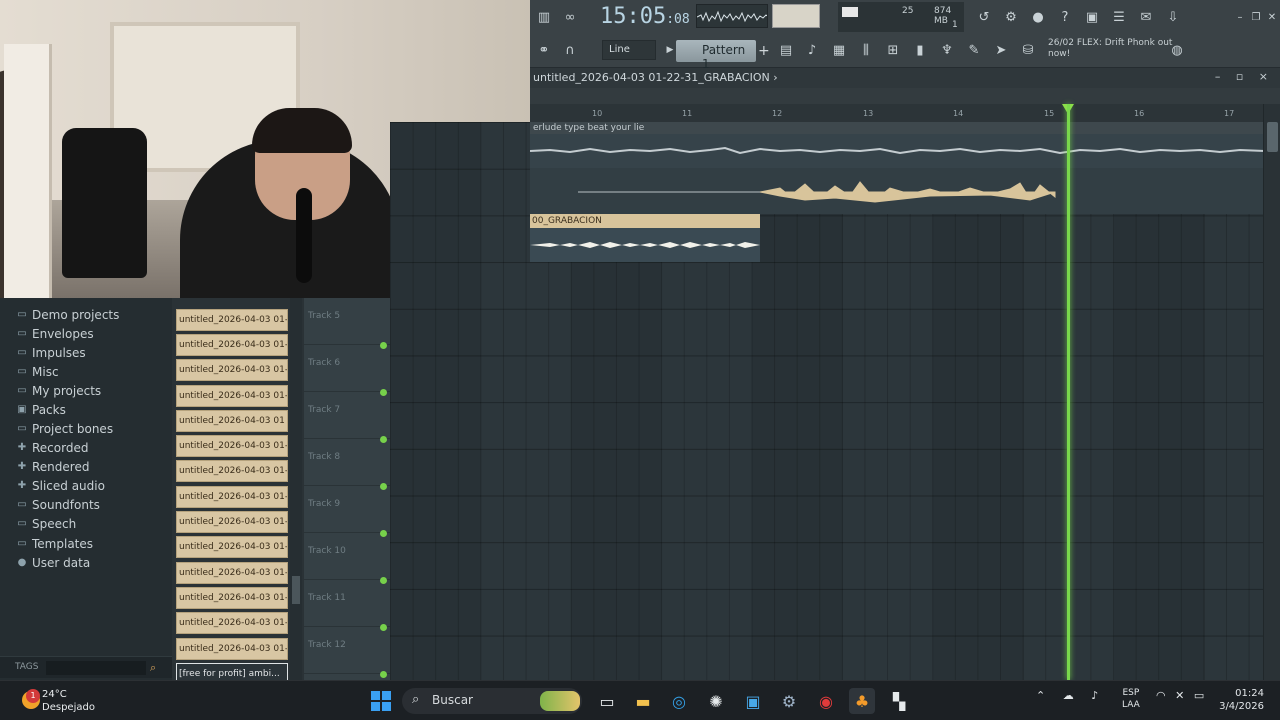  What do you see at coordinates (786, 50) in the screenshot?
I see `playlist-icon: ▤` at bounding box center [786, 50].